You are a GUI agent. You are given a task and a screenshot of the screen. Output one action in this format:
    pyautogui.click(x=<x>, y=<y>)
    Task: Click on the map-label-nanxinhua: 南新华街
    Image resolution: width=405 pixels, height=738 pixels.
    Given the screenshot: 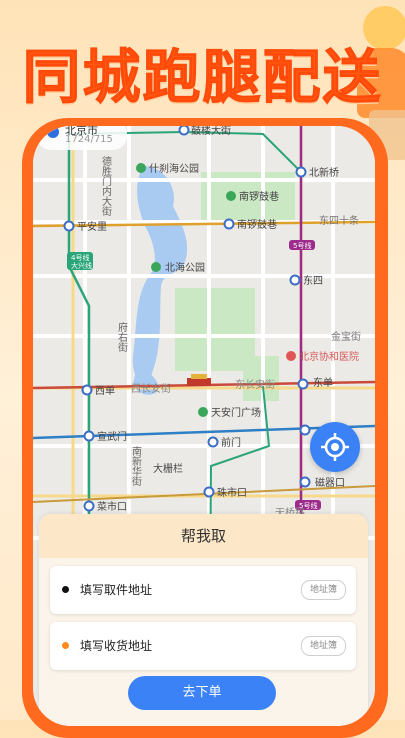 What is the action you would take?
    pyautogui.click(x=136, y=466)
    